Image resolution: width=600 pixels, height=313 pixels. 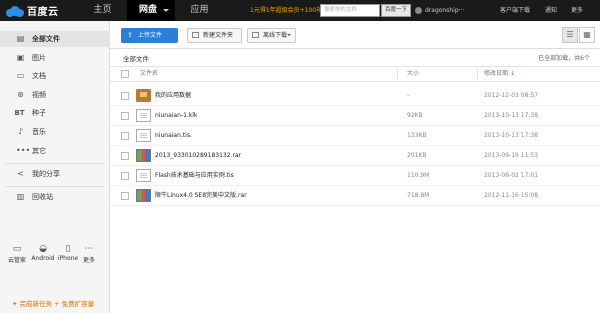 What do you see at coordinates (511, 195) in the screenshot?
I see `file-date: 2012-11-16 15:08` at bounding box center [511, 195].